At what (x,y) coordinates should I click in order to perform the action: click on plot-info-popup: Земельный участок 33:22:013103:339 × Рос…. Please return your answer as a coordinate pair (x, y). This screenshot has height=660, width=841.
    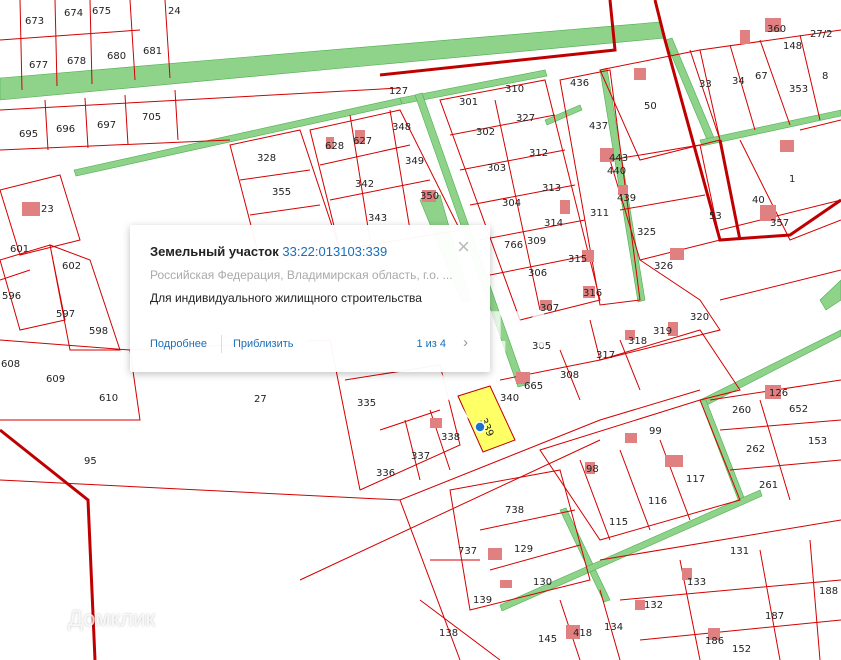
    Looking at the image, I should click on (310, 298).